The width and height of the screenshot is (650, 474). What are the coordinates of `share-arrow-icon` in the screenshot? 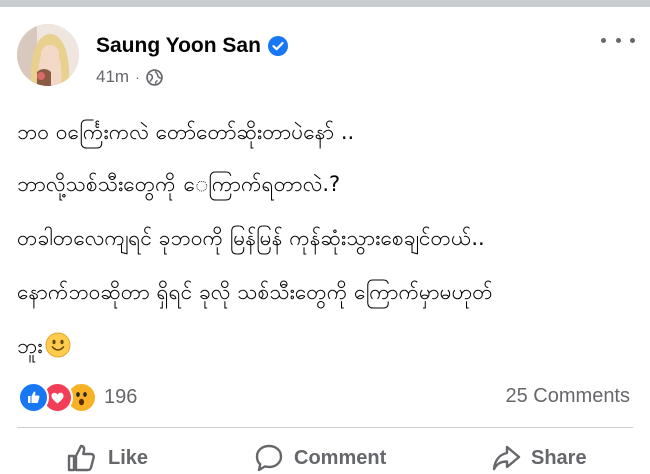 It's located at (506, 458).